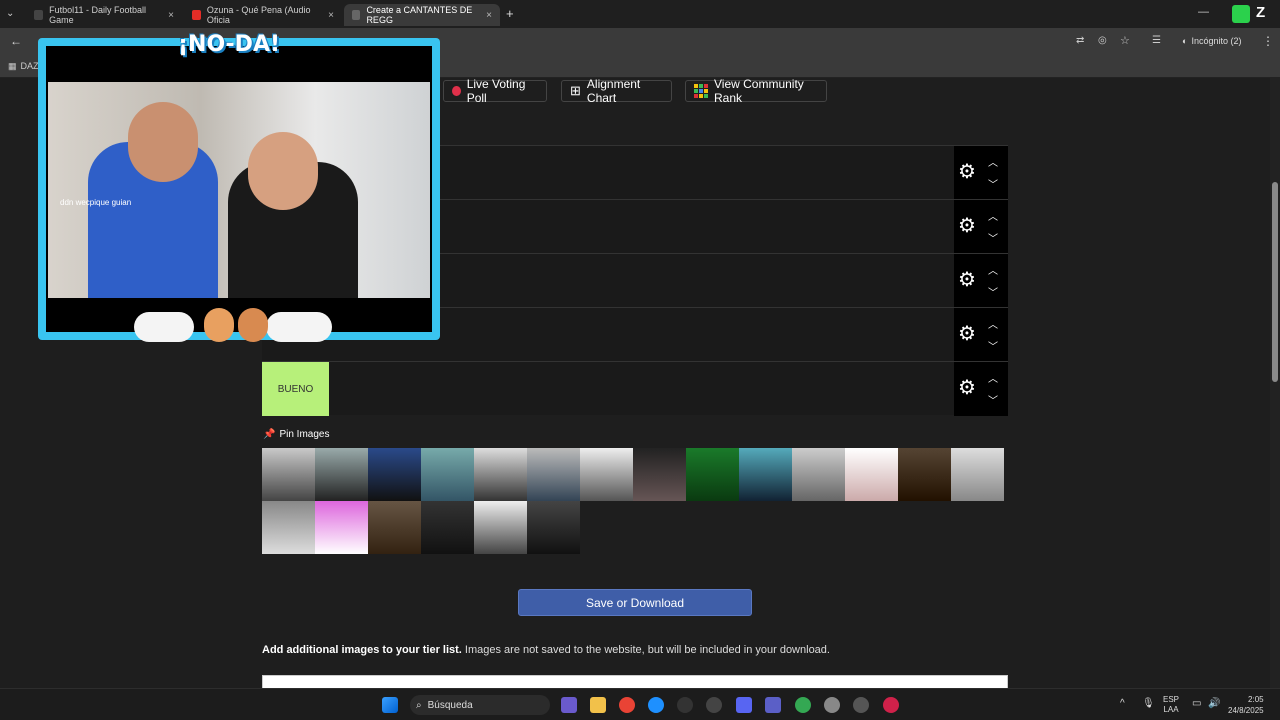  I want to click on stream-webcam-overlay: ddn wecpique guian ¡NO-DA!, so click(239, 187).